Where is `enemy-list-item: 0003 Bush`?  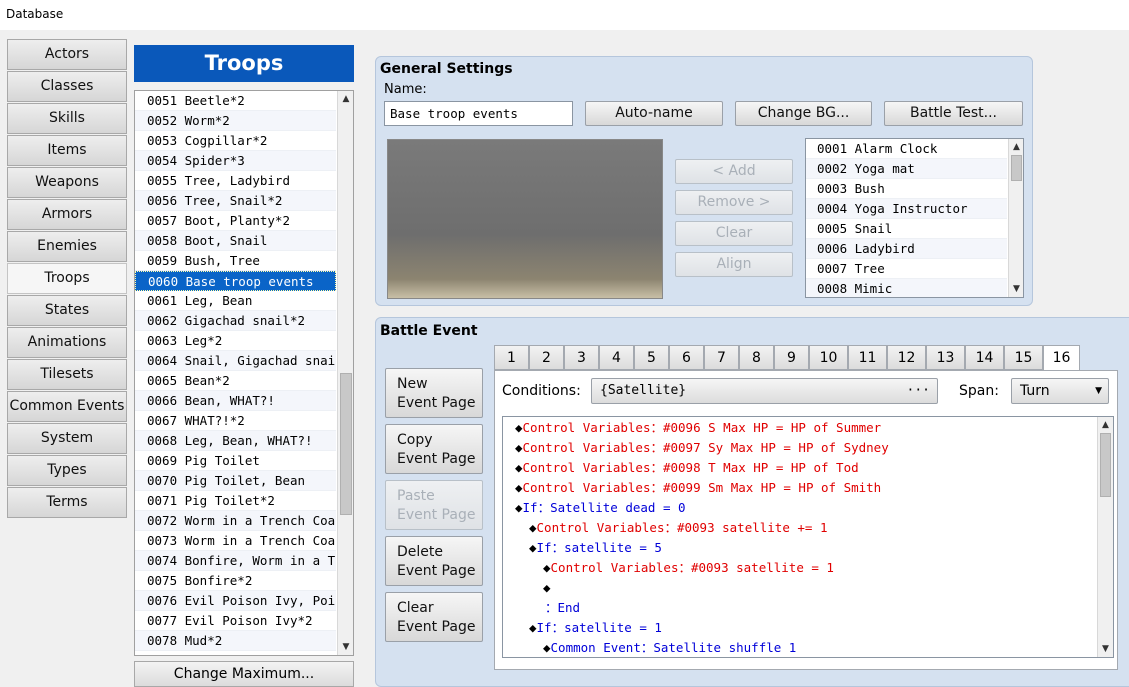
enemy-list-item: 0003 Bush is located at coordinates (906, 189).